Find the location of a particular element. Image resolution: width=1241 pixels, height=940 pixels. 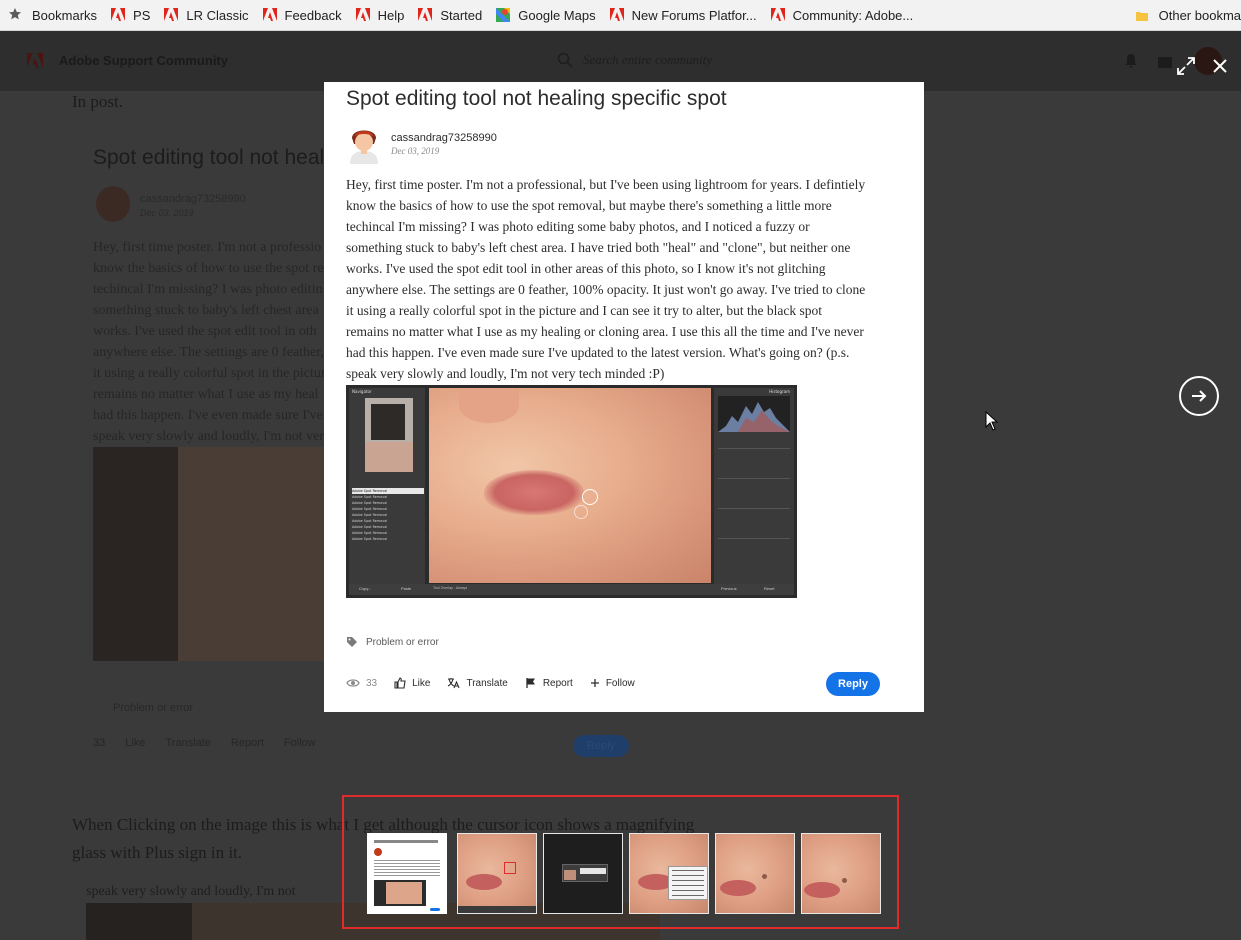

eye-icon is located at coordinates (353, 683).